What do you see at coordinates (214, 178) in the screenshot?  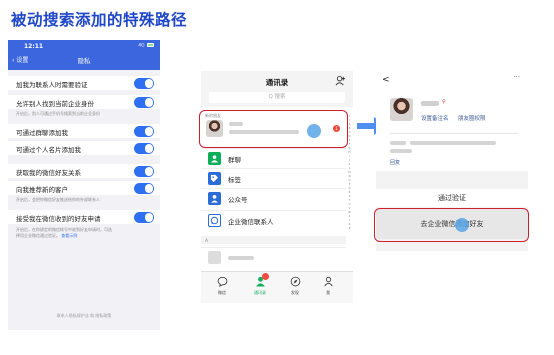 I see `tag-icon` at bounding box center [214, 178].